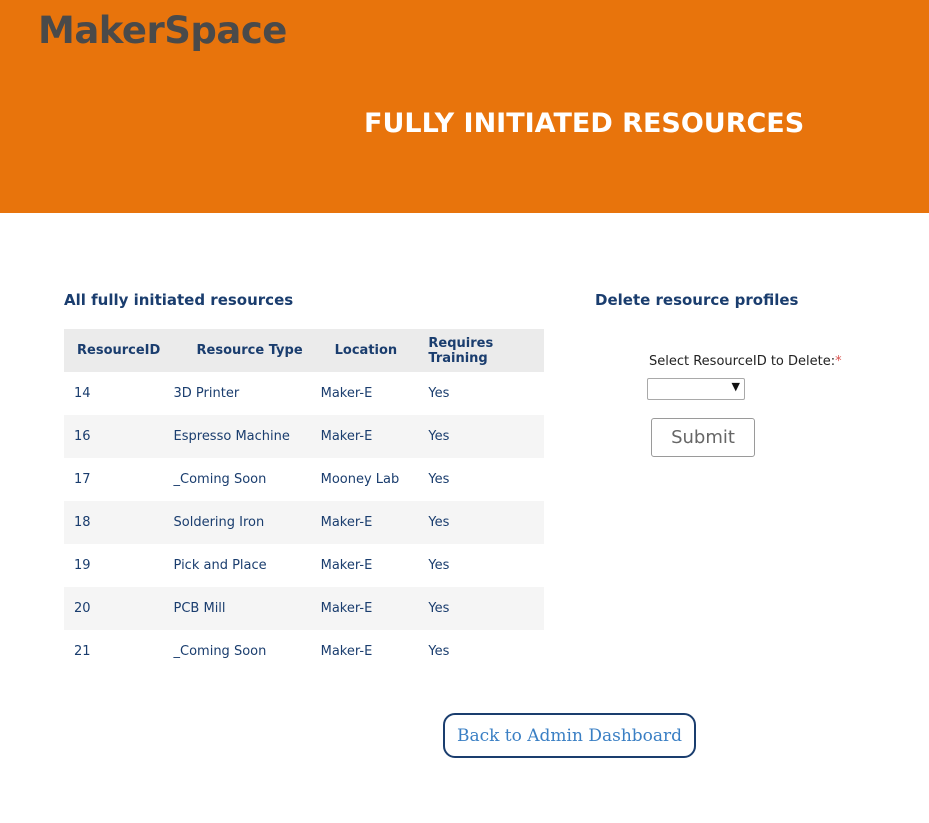  What do you see at coordinates (82, 479) in the screenshot?
I see `cell-resourceid: 17` at bounding box center [82, 479].